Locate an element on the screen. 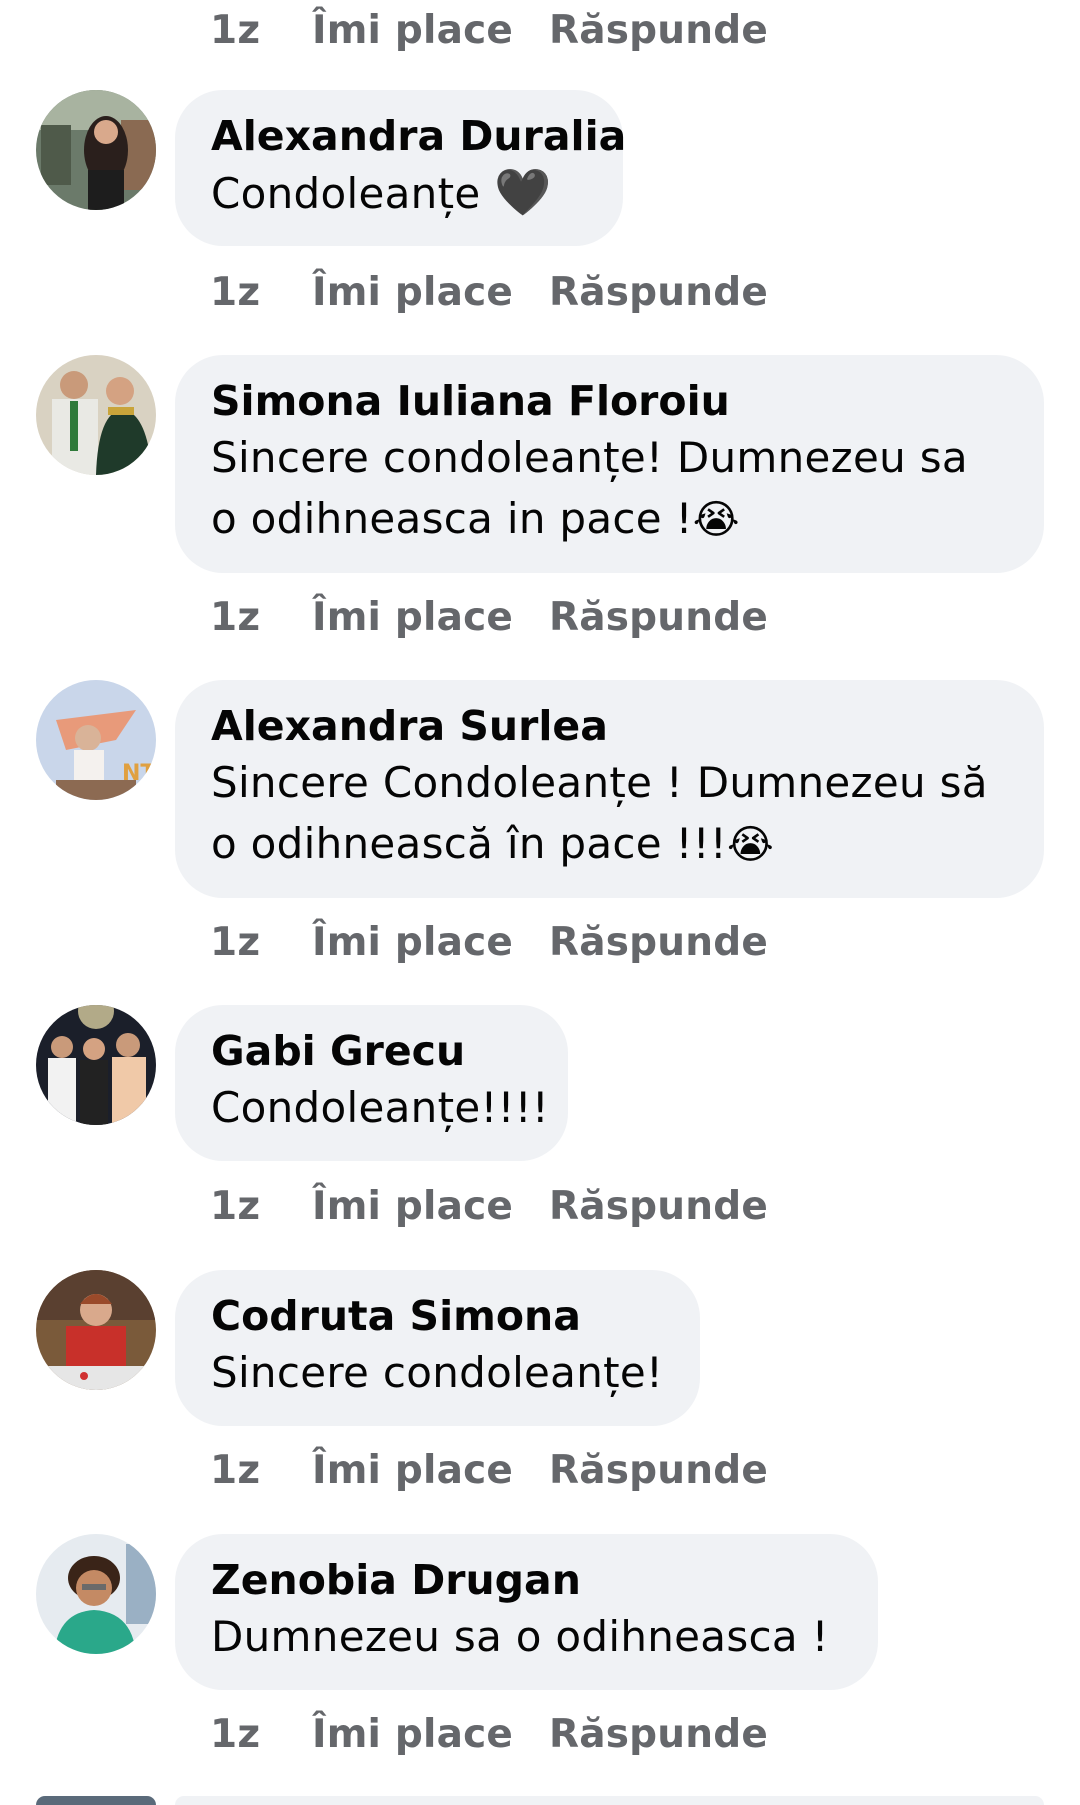 The image size is (1080, 1805). comment-bubble: Gabi Grecu Condoleanțe!!!! is located at coordinates (371, 1083).